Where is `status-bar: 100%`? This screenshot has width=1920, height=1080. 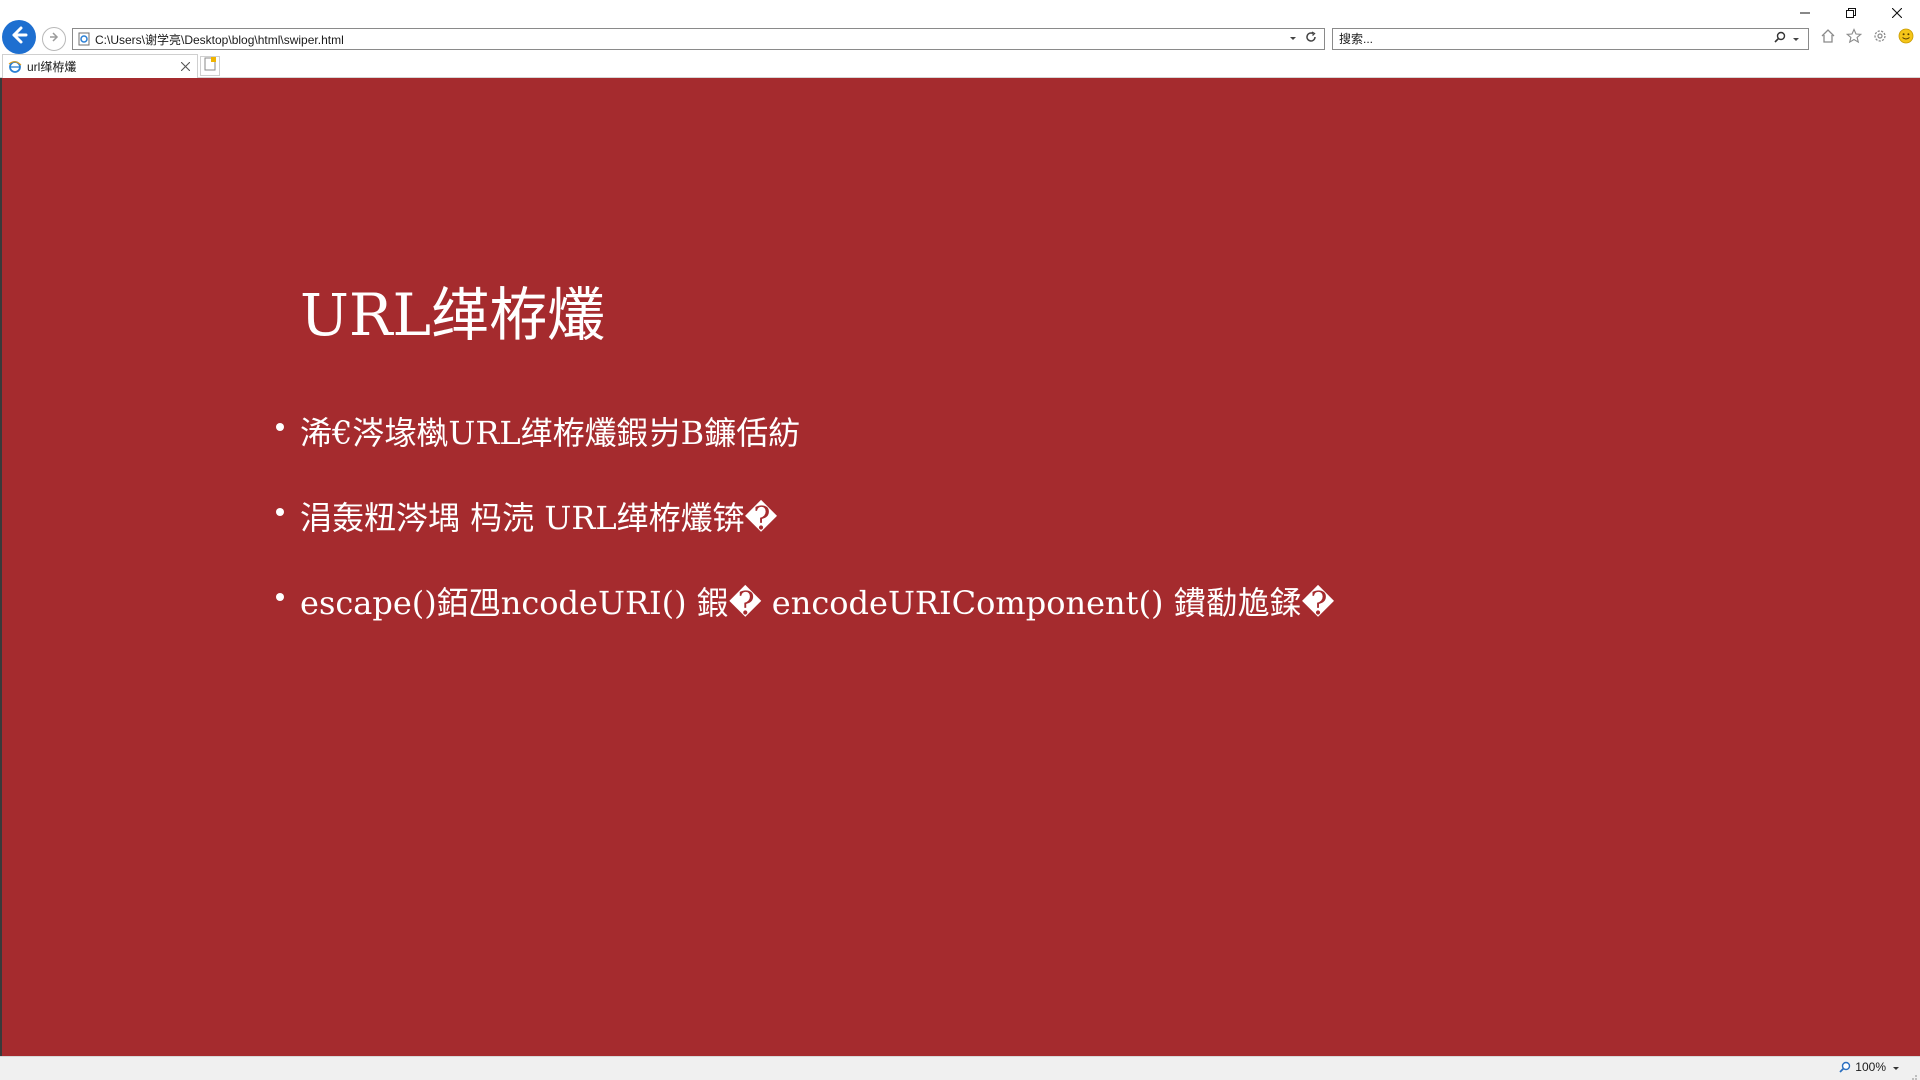
status-bar: 100% is located at coordinates (960, 1068).